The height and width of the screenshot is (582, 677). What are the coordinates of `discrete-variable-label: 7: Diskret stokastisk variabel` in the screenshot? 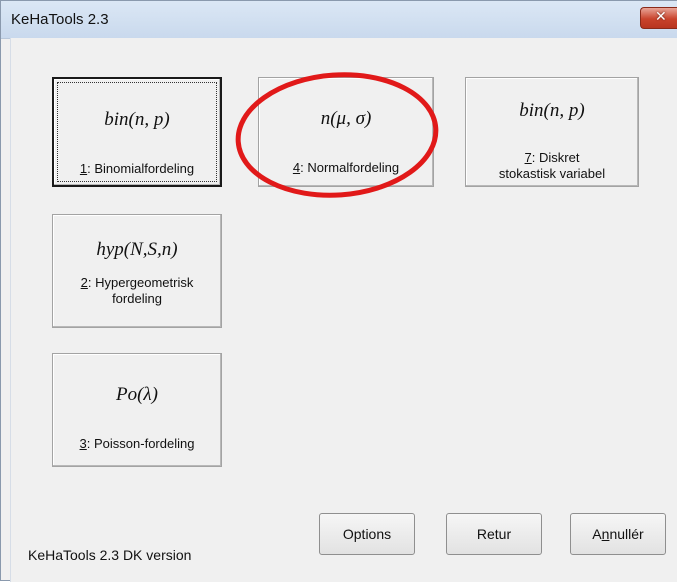 It's located at (552, 165).